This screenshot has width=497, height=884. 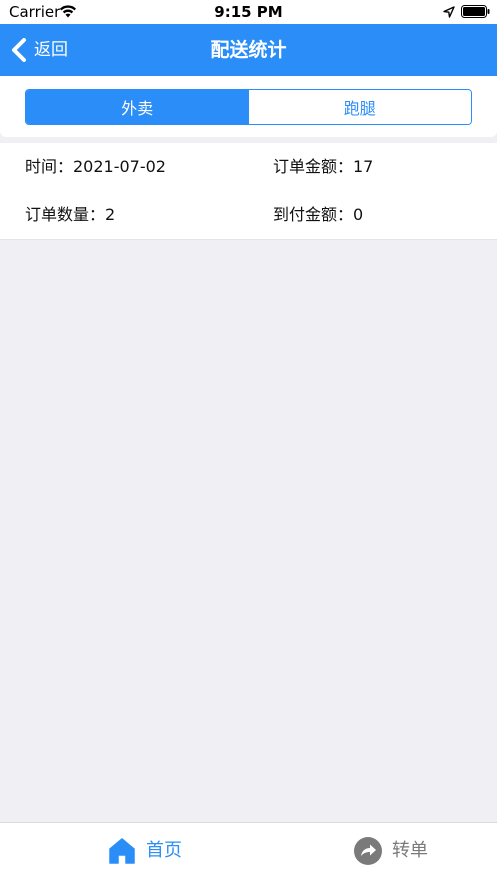 I want to click on stat-order-count: 订单数量：2, so click(x=70, y=214).